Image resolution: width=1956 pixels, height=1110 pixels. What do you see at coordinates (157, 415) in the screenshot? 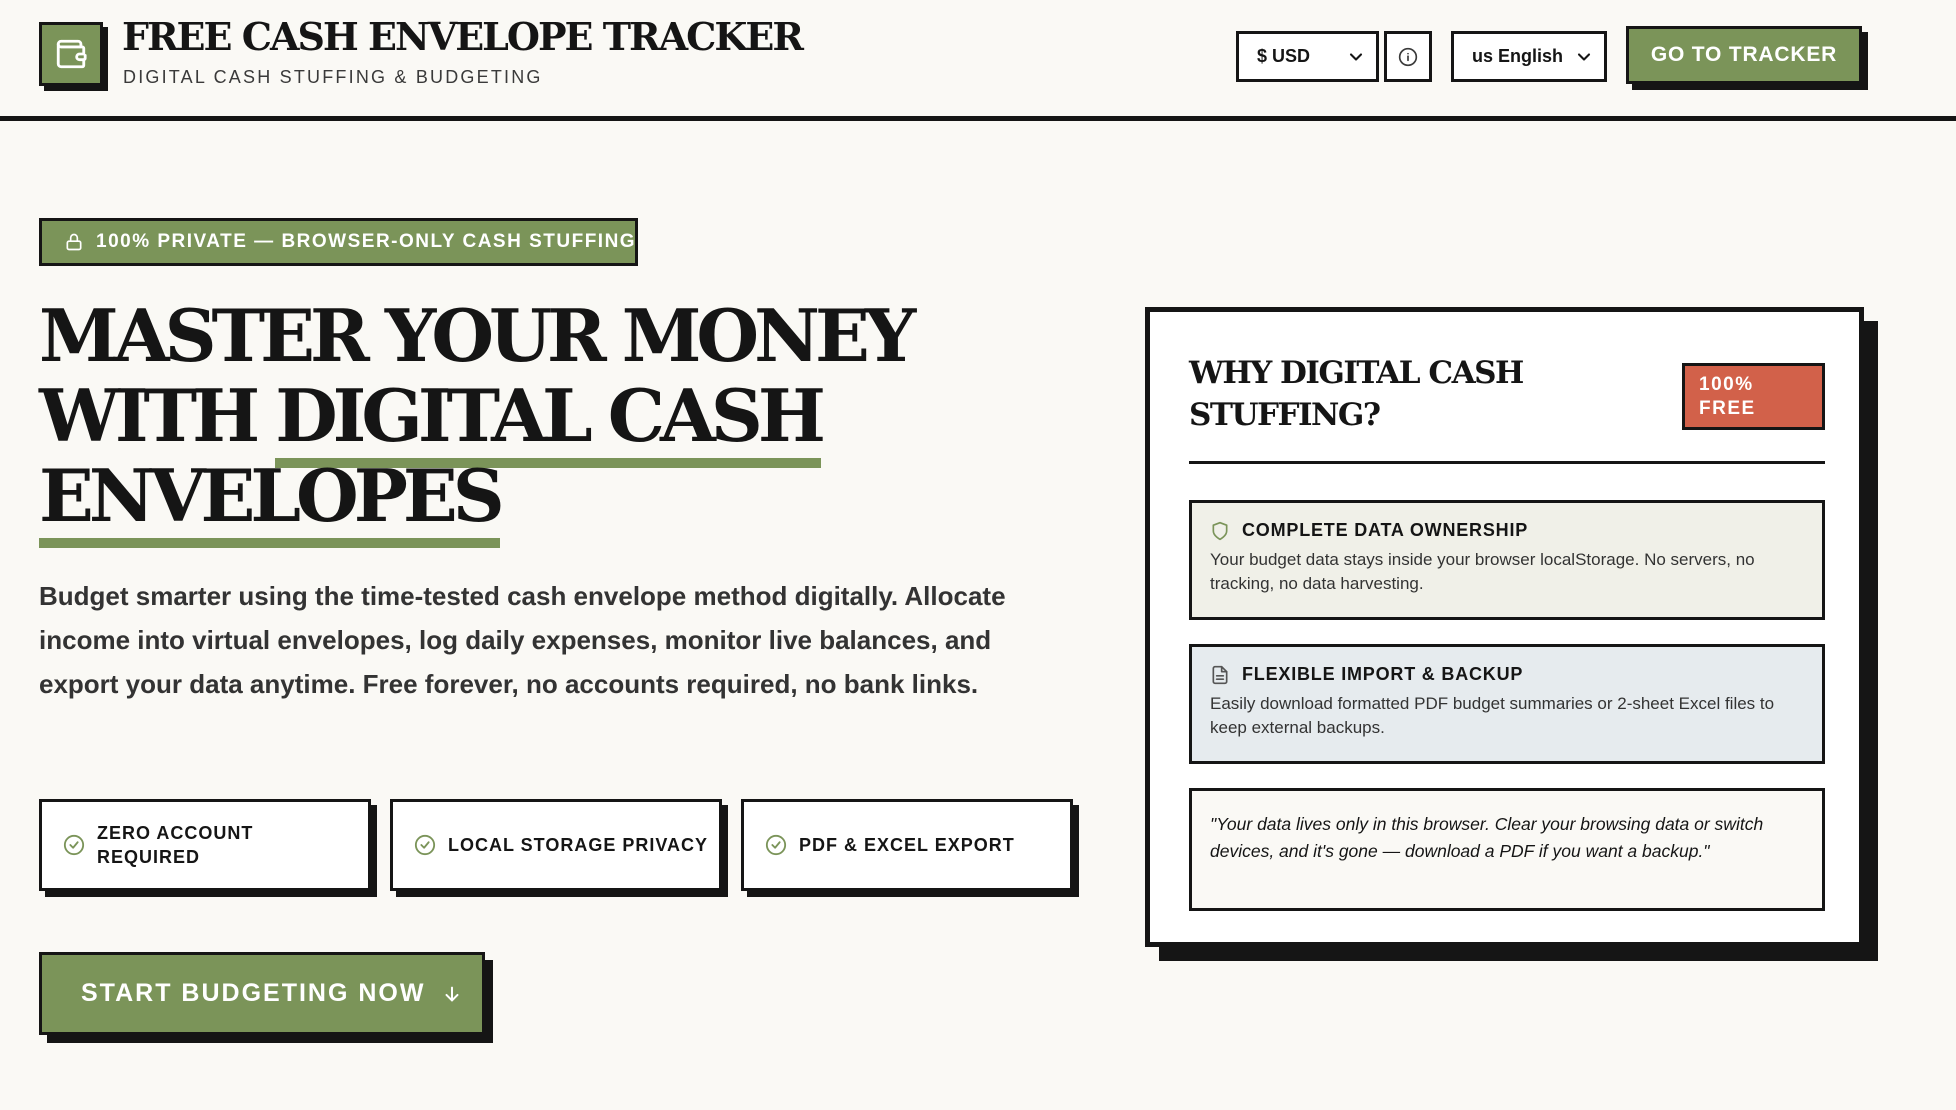
I see `hero-title-line2: WITH` at bounding box center [157, 415].